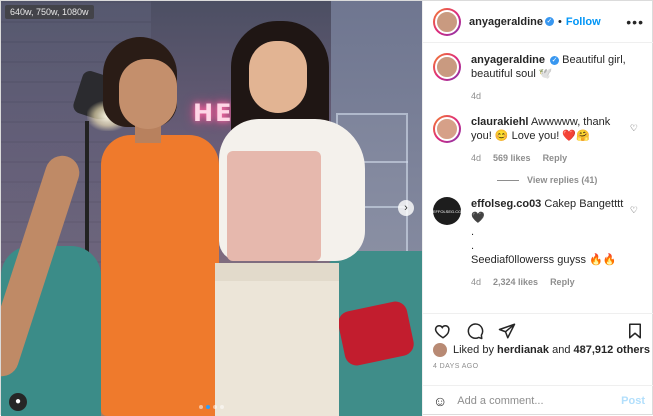  Describe the element at coordinates (532, 401) in the screenshot. I see `comment-input` at that location.